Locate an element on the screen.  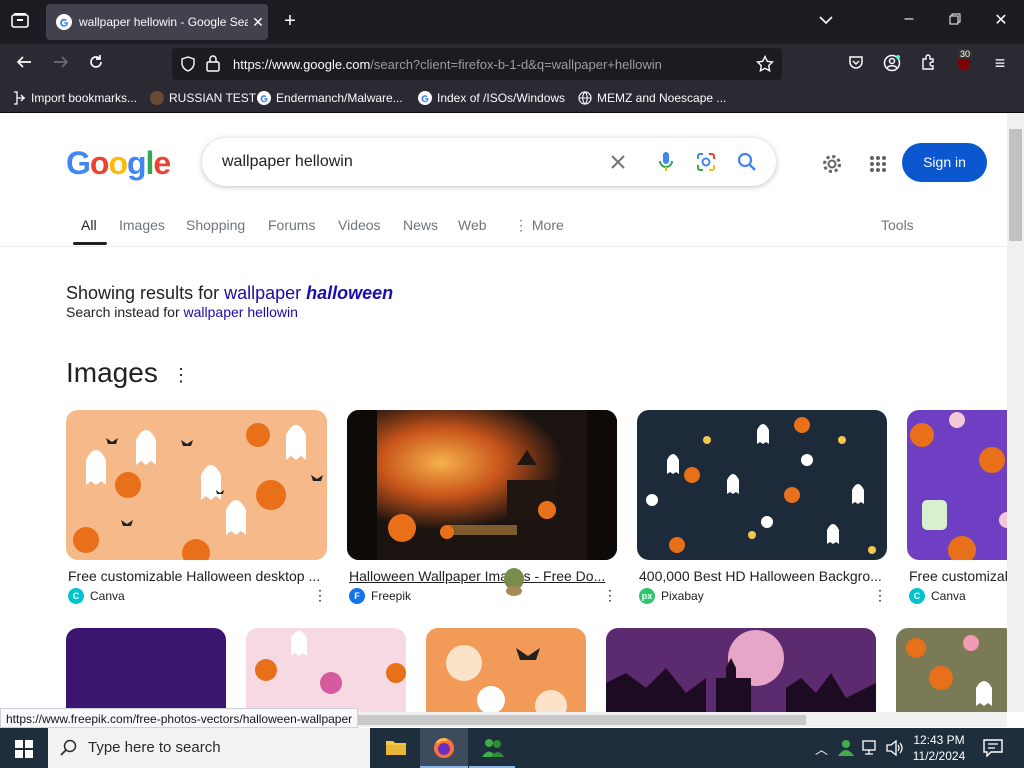
google-logo: Google is located at coordinates (118, 163).